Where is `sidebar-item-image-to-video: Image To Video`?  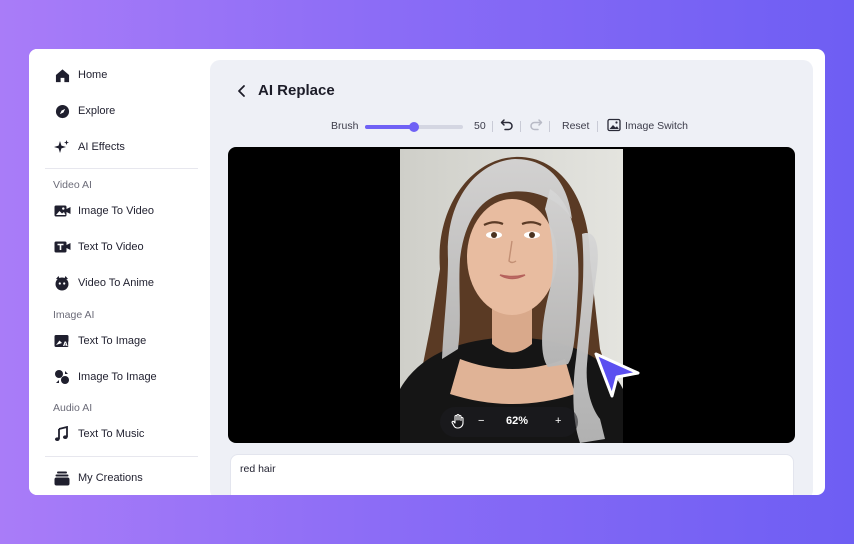 sidebar-item-image-to-video: Image To Video is located at coordinates (103, 211).